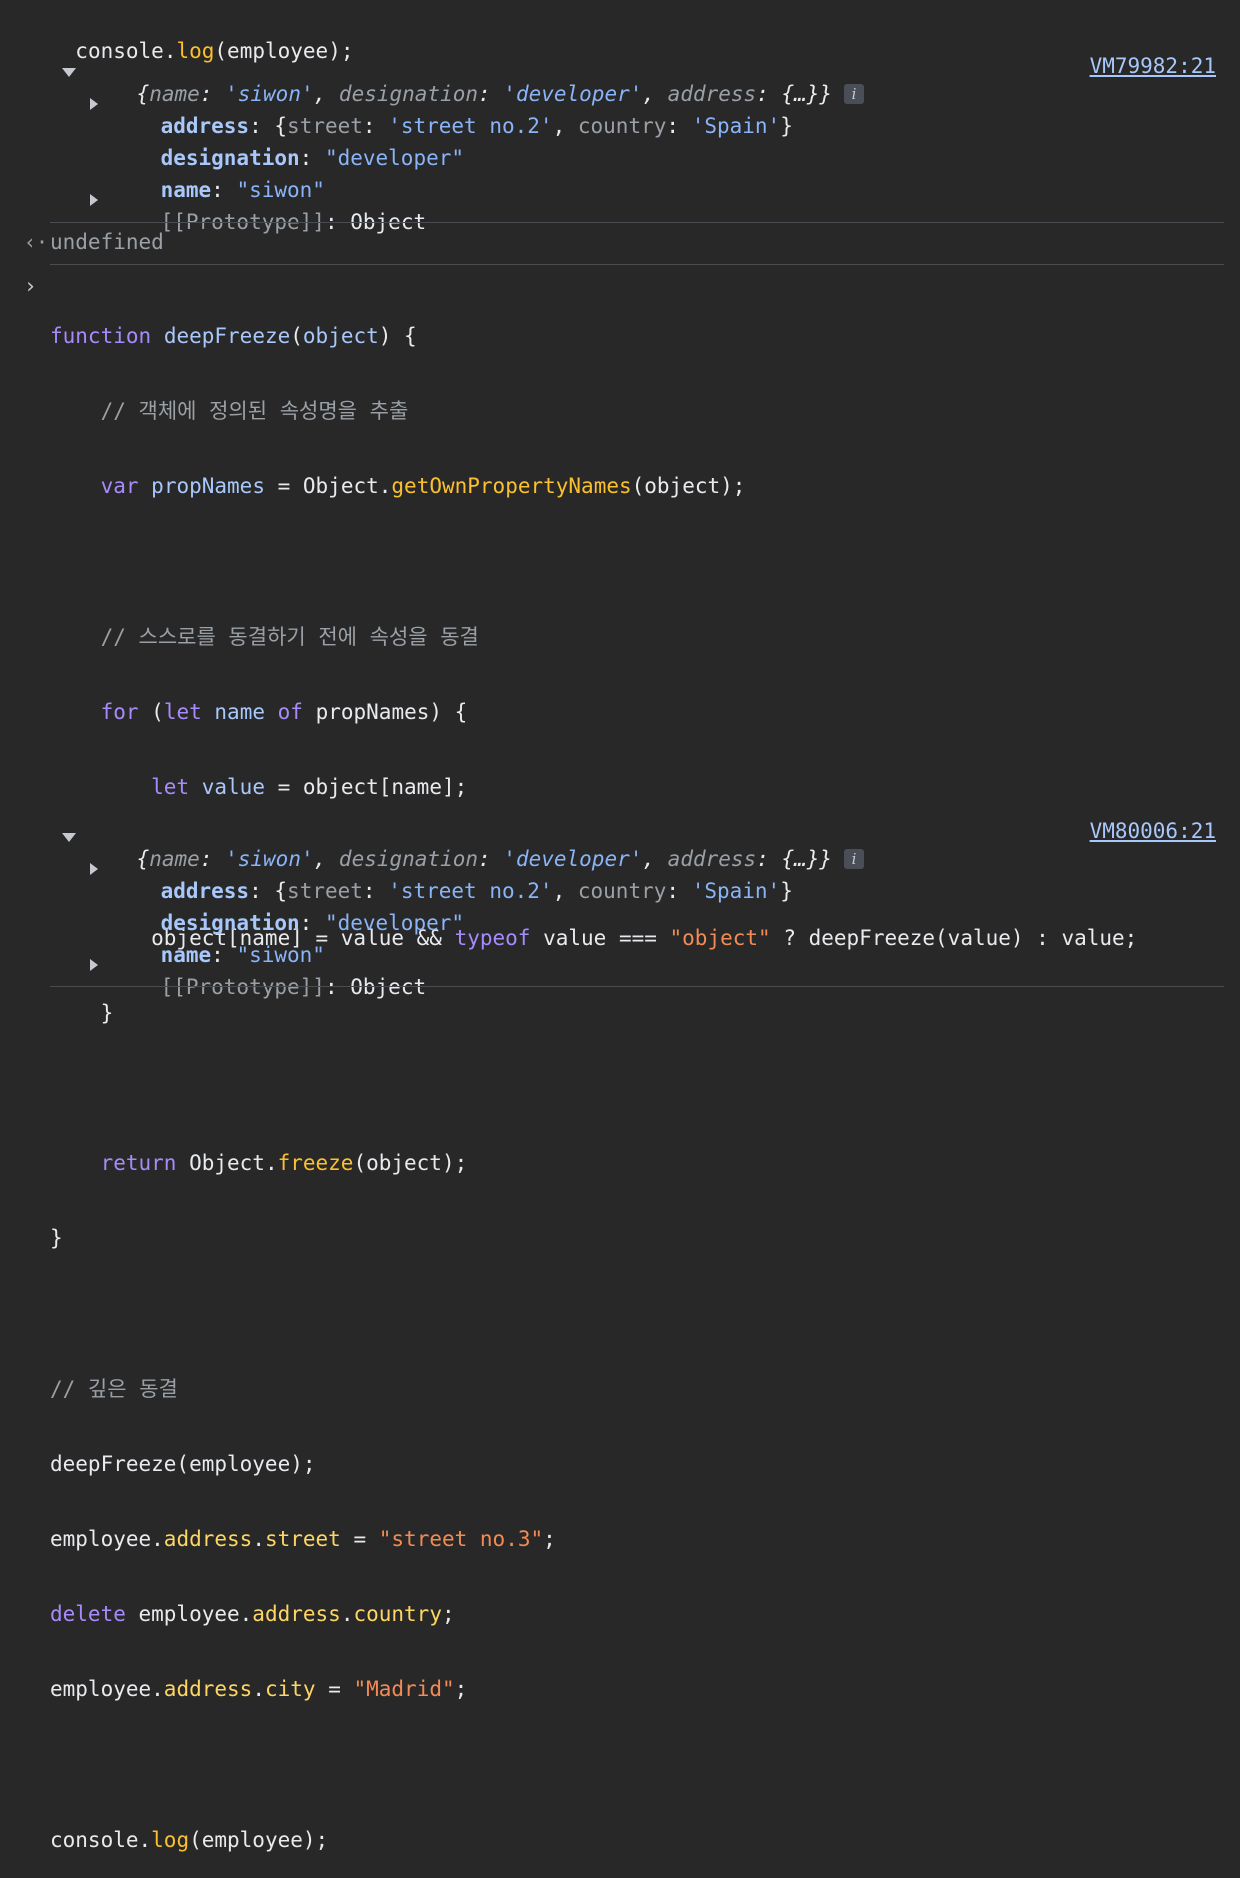 This screenshot has height=1878, width=1240. What do you see at coordinates (622, 126) in the screenshot?
I see `prop-key: country` at bounding box center [622, 126].